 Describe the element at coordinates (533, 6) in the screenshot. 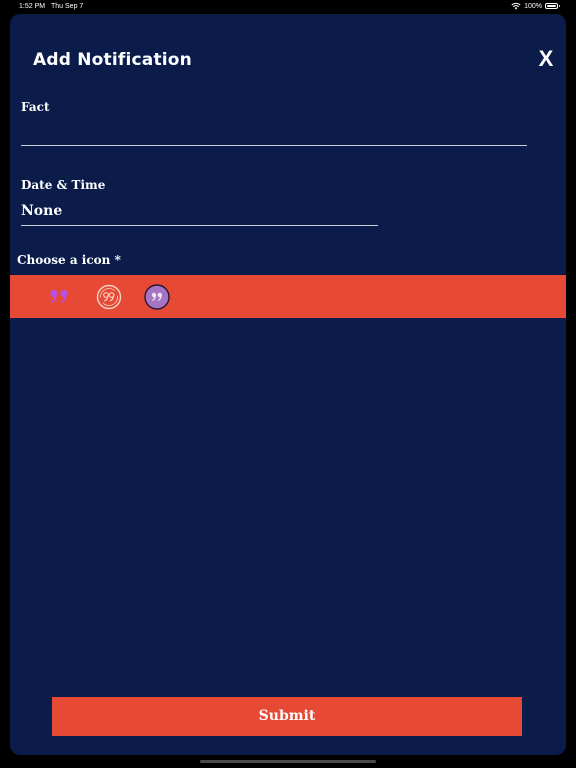

I see `battery-percent: 100%` at that location.